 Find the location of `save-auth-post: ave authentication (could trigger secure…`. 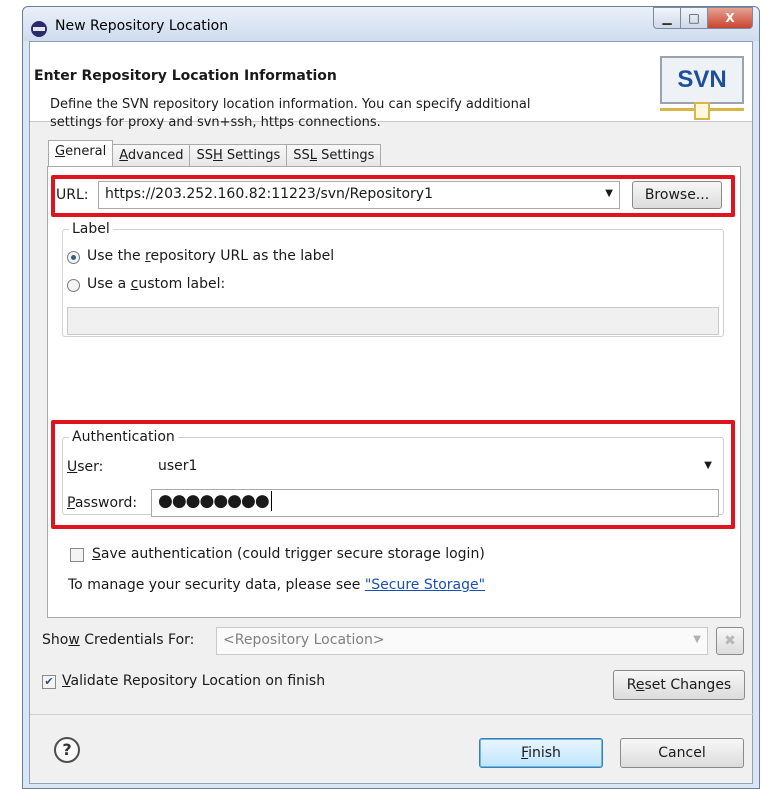

save-auth-post: ave authentication (could trigger secure… is located at coordinates (292, 554).